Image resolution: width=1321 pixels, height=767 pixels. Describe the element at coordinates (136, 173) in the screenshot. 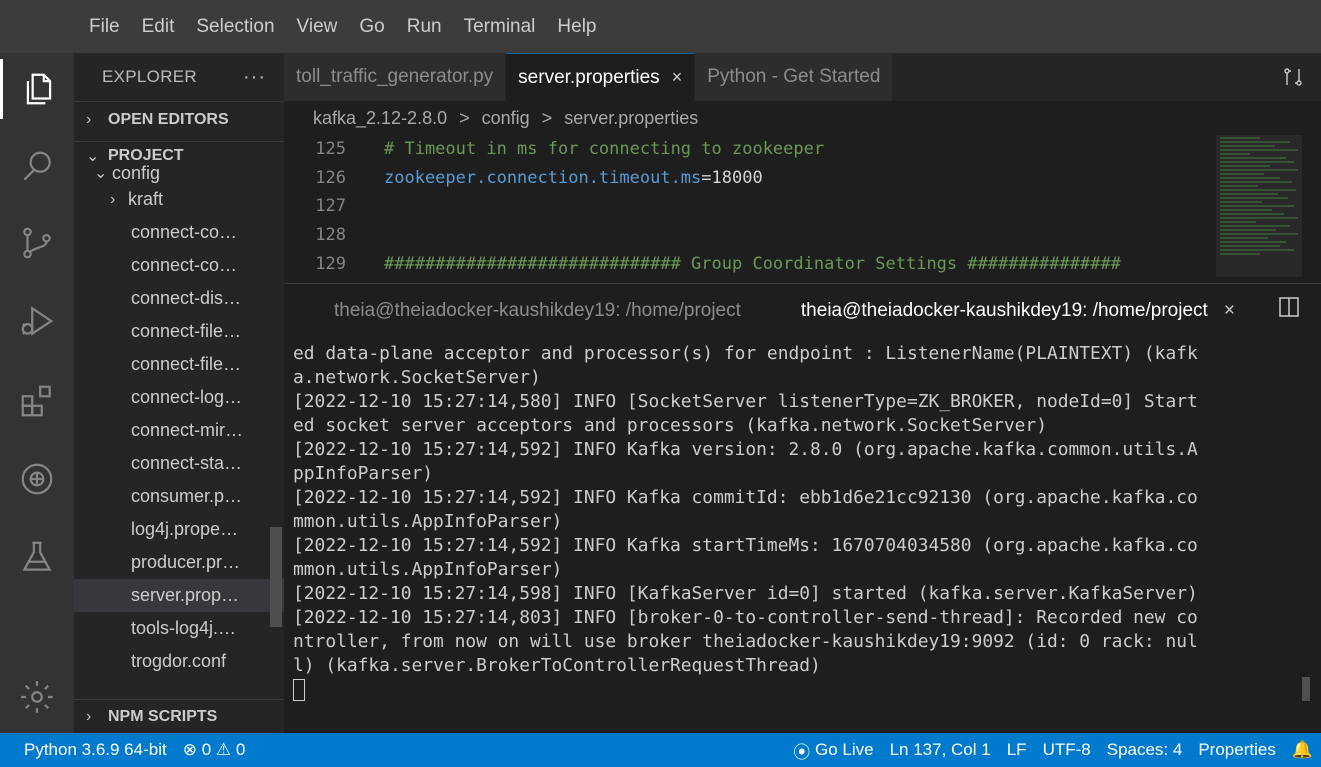

I see `folder-label: config` at that location.